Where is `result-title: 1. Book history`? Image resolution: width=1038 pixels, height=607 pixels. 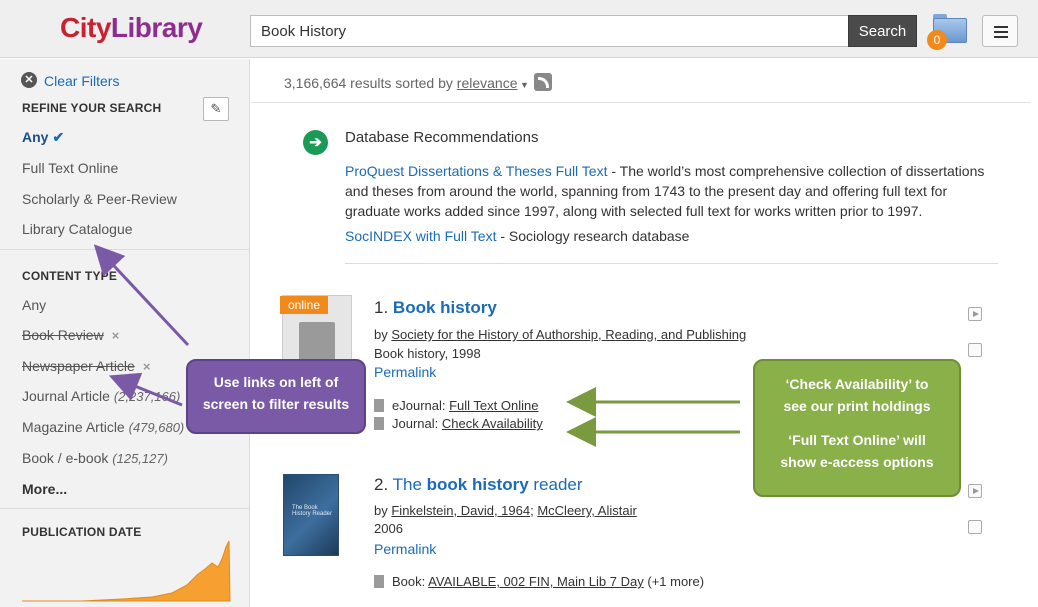
result-title: 1. Book history is located at coordinates (435, 307).